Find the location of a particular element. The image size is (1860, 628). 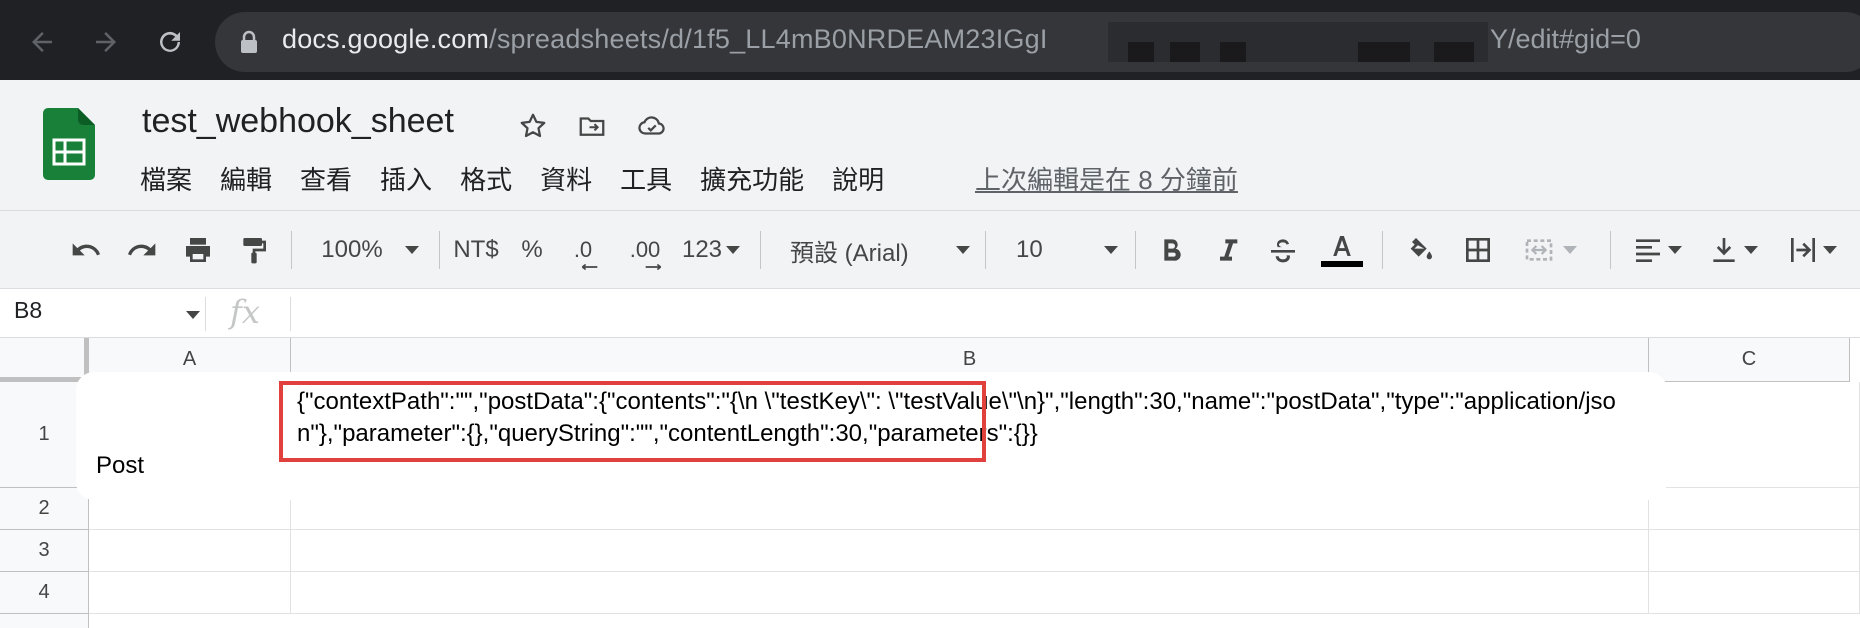

menu-view: 查看 is located at coordinates (326, 180).